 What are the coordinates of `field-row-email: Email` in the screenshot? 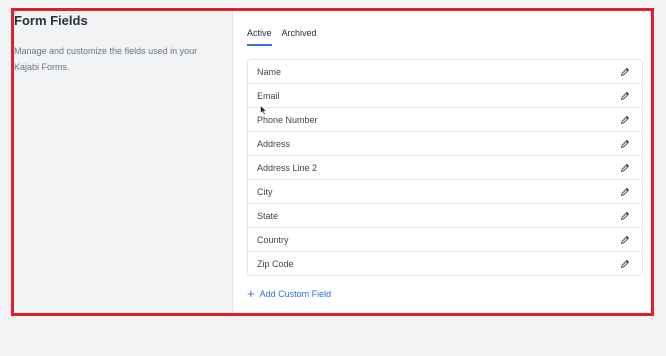 It's located at (445, 96).